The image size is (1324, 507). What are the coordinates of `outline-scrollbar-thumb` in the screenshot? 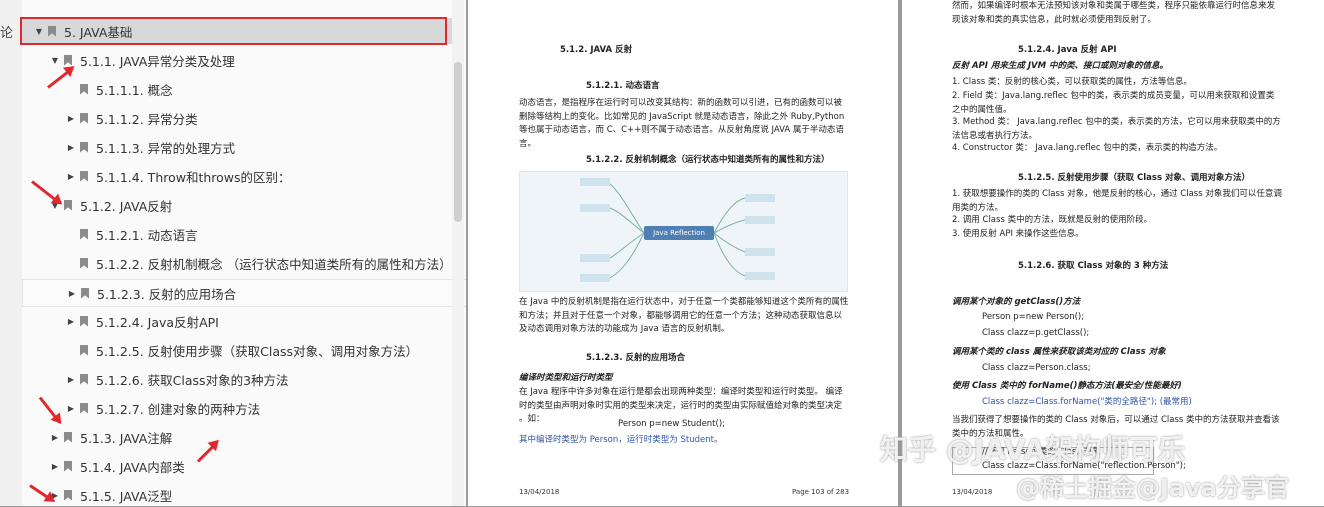 It's located at (458, 142).